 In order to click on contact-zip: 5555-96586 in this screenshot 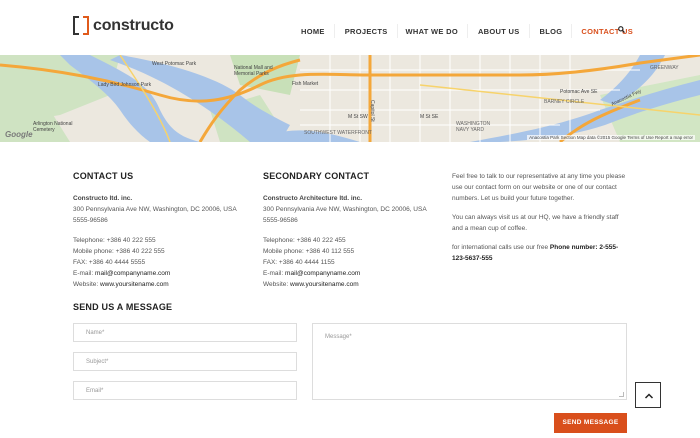, I will do `click(90, 220)`.